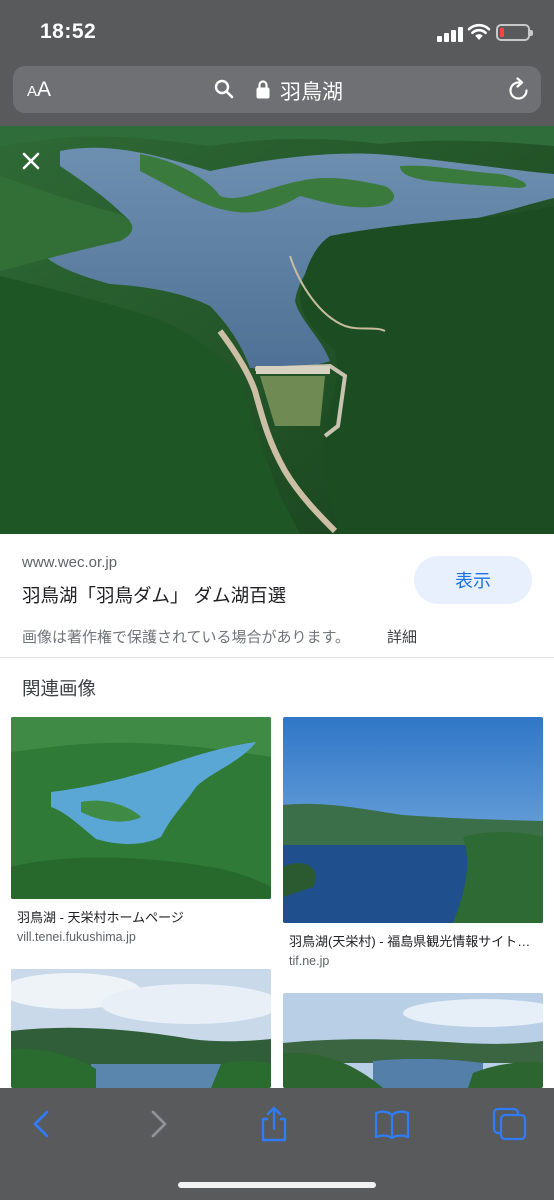  Describe the element at coordinates (392, 1124) in the screenshot. I see `bookmarks-icon` at that location.